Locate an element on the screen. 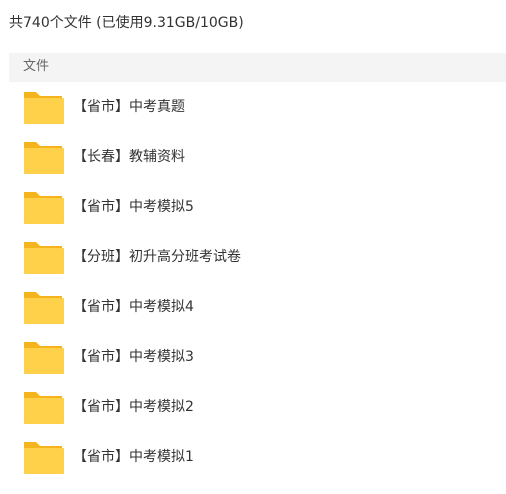 Image resolution: width=506 pixels, height=494 pixels. file-row: 【省市】中考真题 is located at coordinates (257, 107).